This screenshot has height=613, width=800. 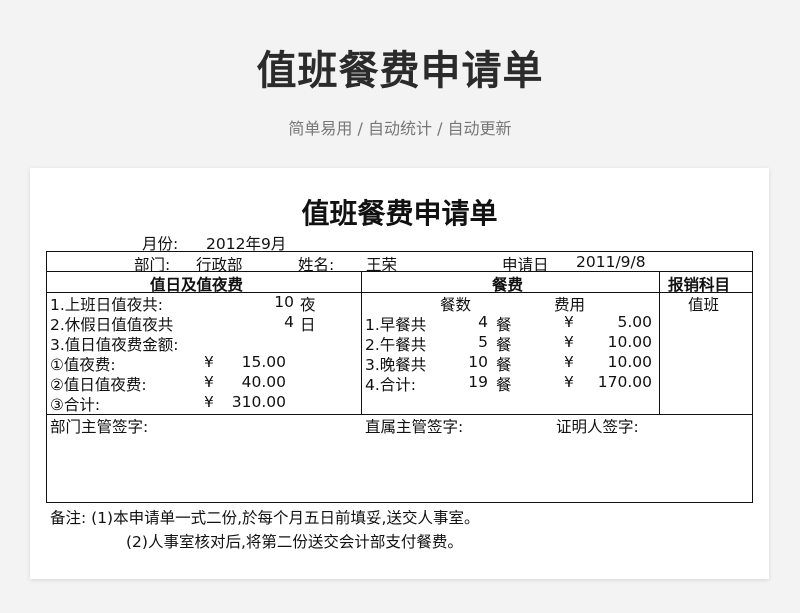 What do you see at coordinates (478, 382) in the screenshot?
I see `meal-row-count: 19` at bounding box center [478, 382].